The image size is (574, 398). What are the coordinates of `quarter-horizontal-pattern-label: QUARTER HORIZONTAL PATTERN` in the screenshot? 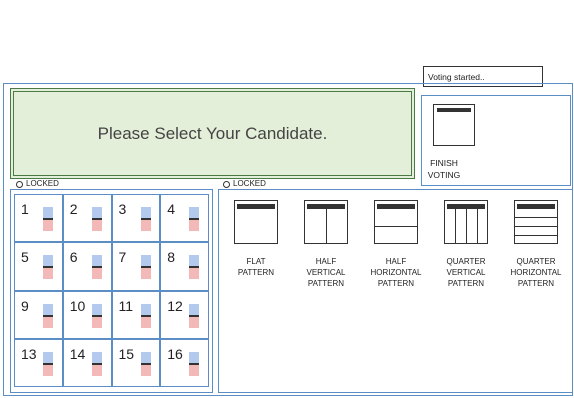 It's located at (536, 272).